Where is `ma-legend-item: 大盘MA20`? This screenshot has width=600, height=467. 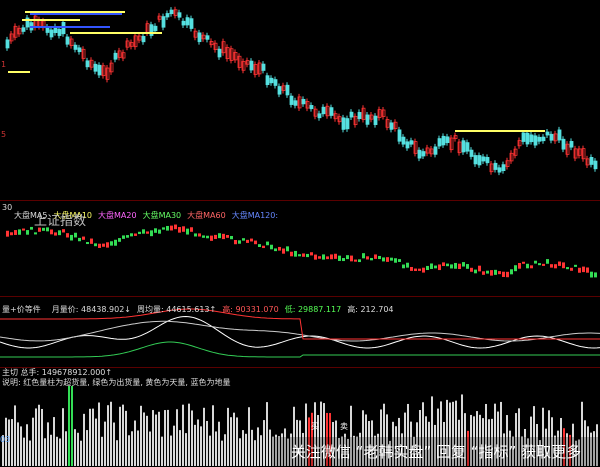
ma-legend-item: 大盘MA20 is located at coordinates (117, 215).